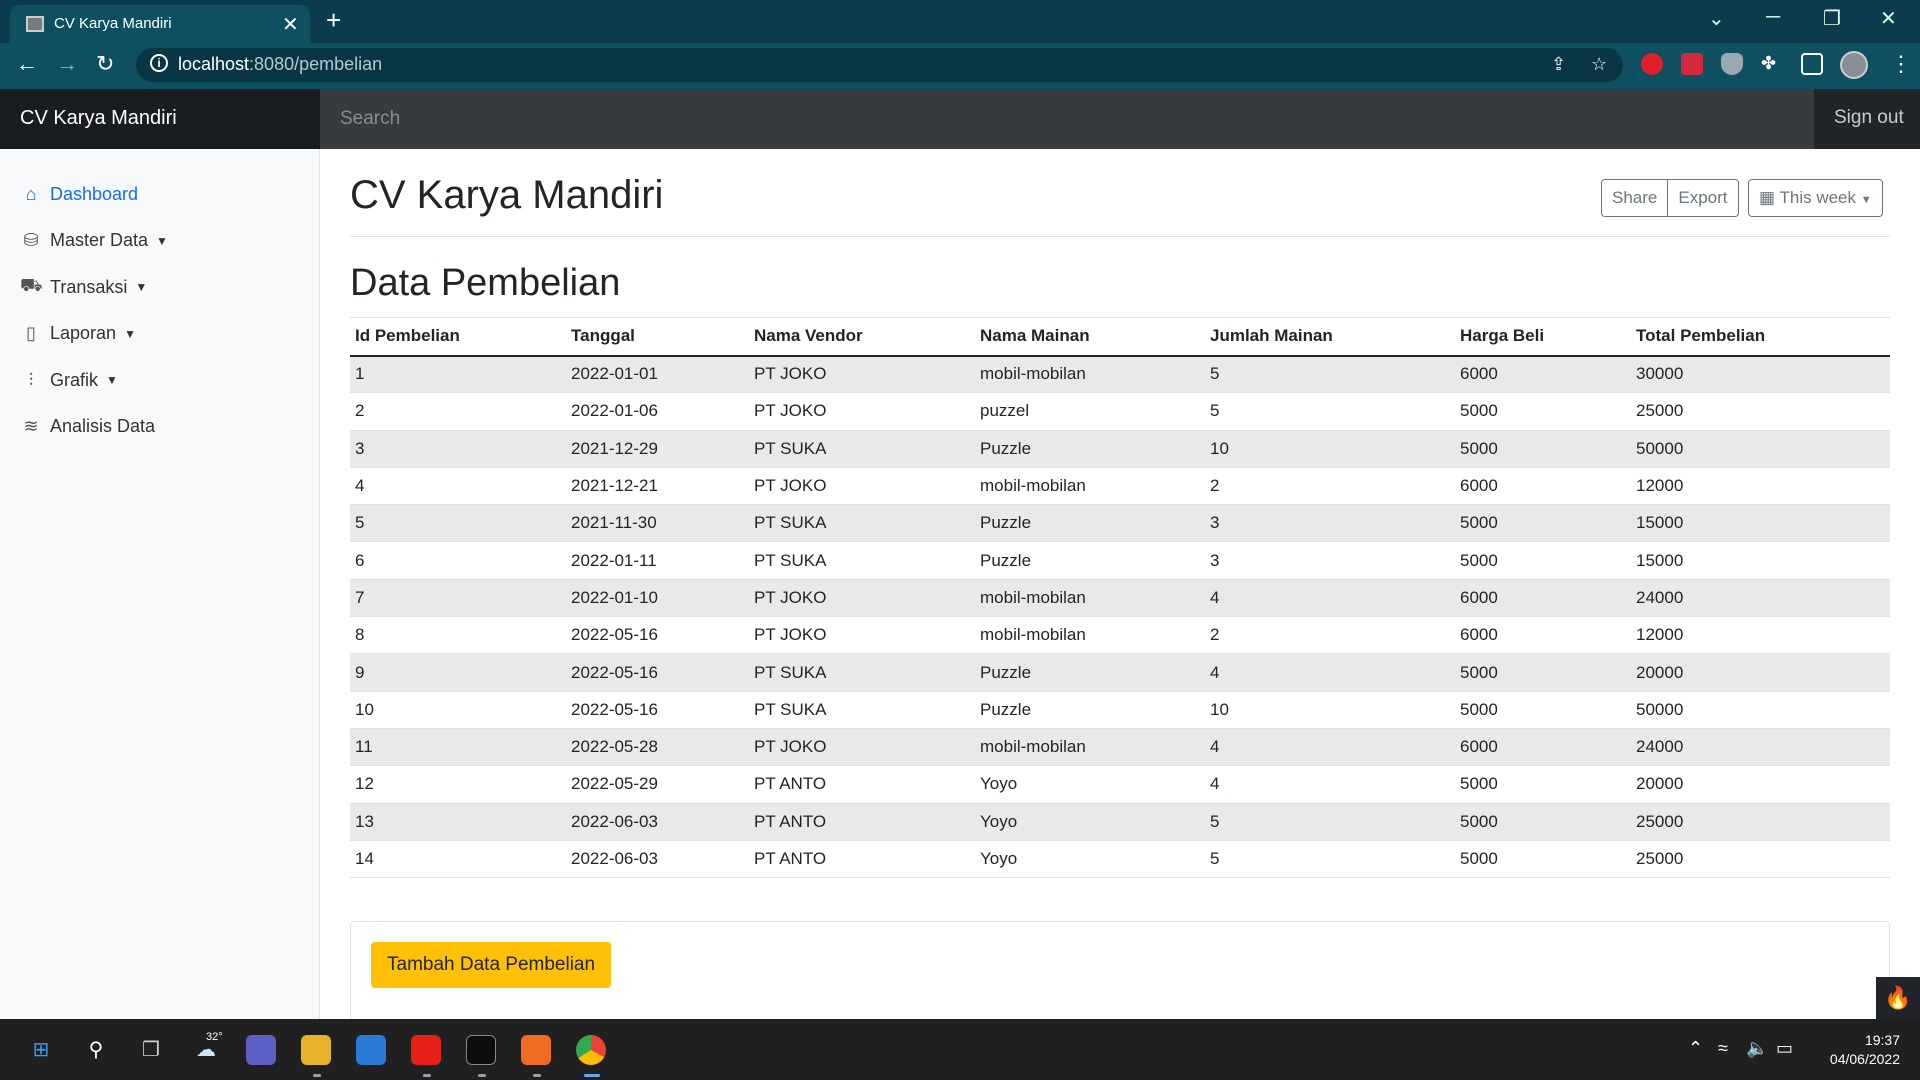  What do you see at coordinates (485, 283) in the screenshot?
I see `section-title: Data Pembelian` at bounding box center [485, 283].